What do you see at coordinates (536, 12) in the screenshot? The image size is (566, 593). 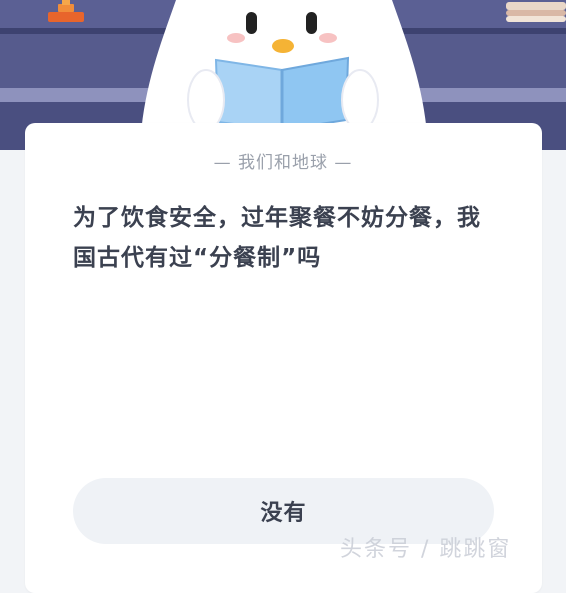 I see `book-stack-icon` at bounding box center [536, 12].